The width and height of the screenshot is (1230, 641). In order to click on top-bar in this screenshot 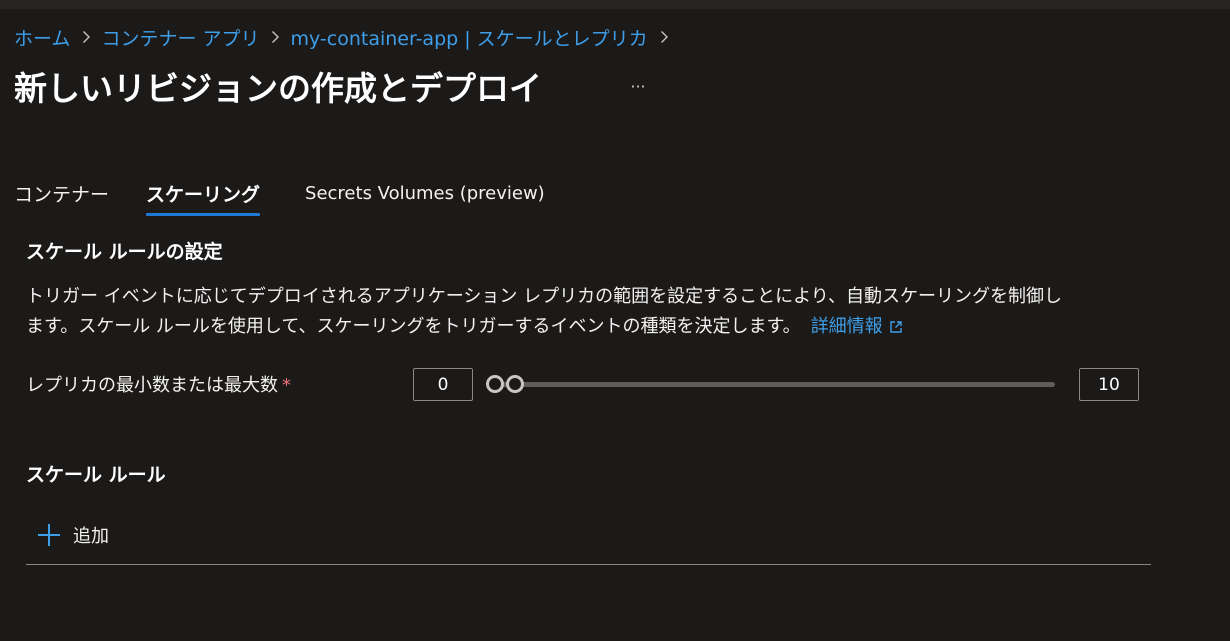, I will do `click(615, 4)`.